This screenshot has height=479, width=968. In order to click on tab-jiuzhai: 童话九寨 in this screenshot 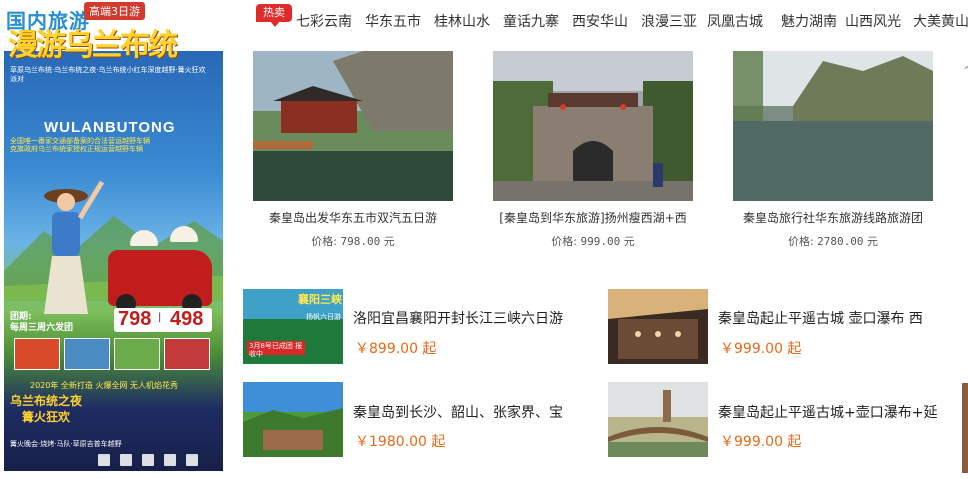, I will do `click(531, 22)`.